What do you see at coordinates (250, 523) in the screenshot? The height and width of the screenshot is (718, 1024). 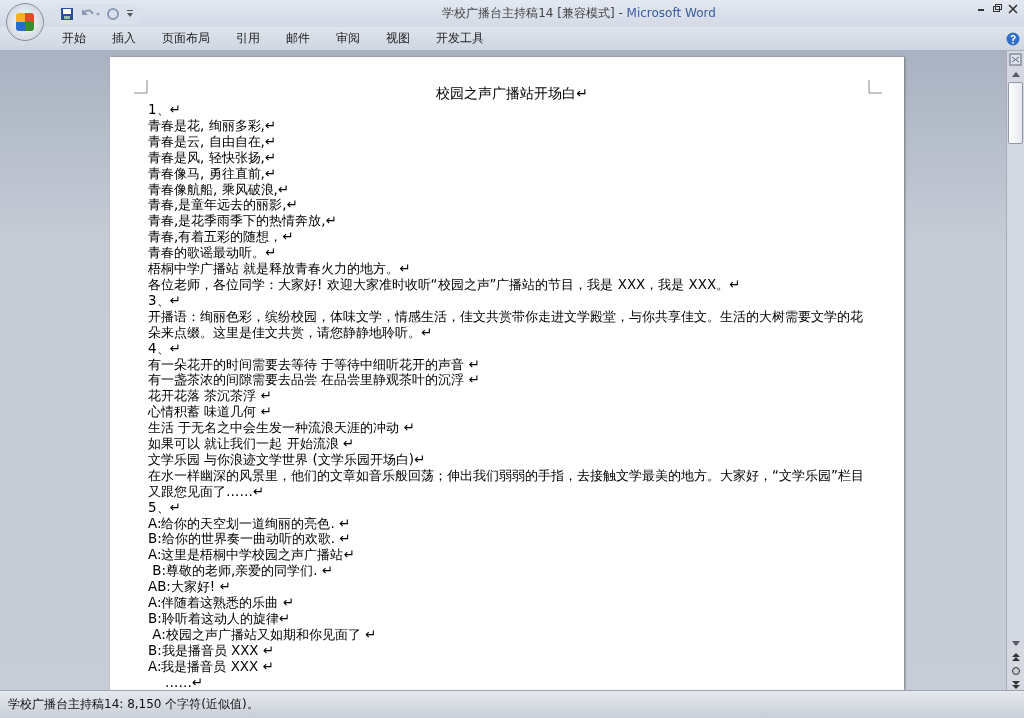 I see `paragraph: A:给你的天空划一道绚丽的亮色. ↵` at bounding box center [250, 523].